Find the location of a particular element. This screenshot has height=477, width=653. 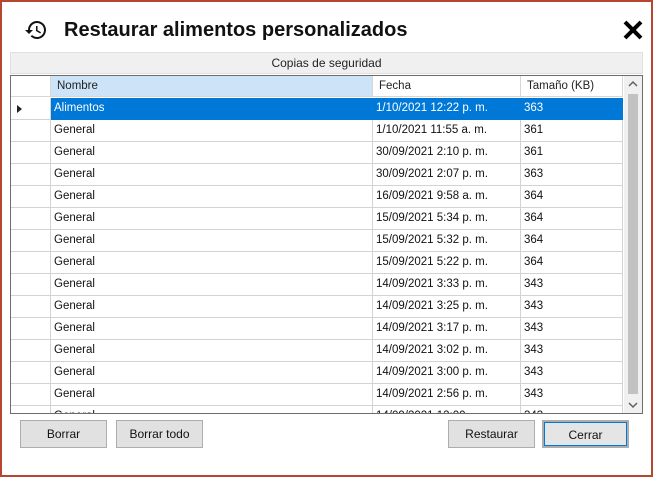

dialog-title: Restaurar alimentos personalizados is located at coordinates (236, 30).